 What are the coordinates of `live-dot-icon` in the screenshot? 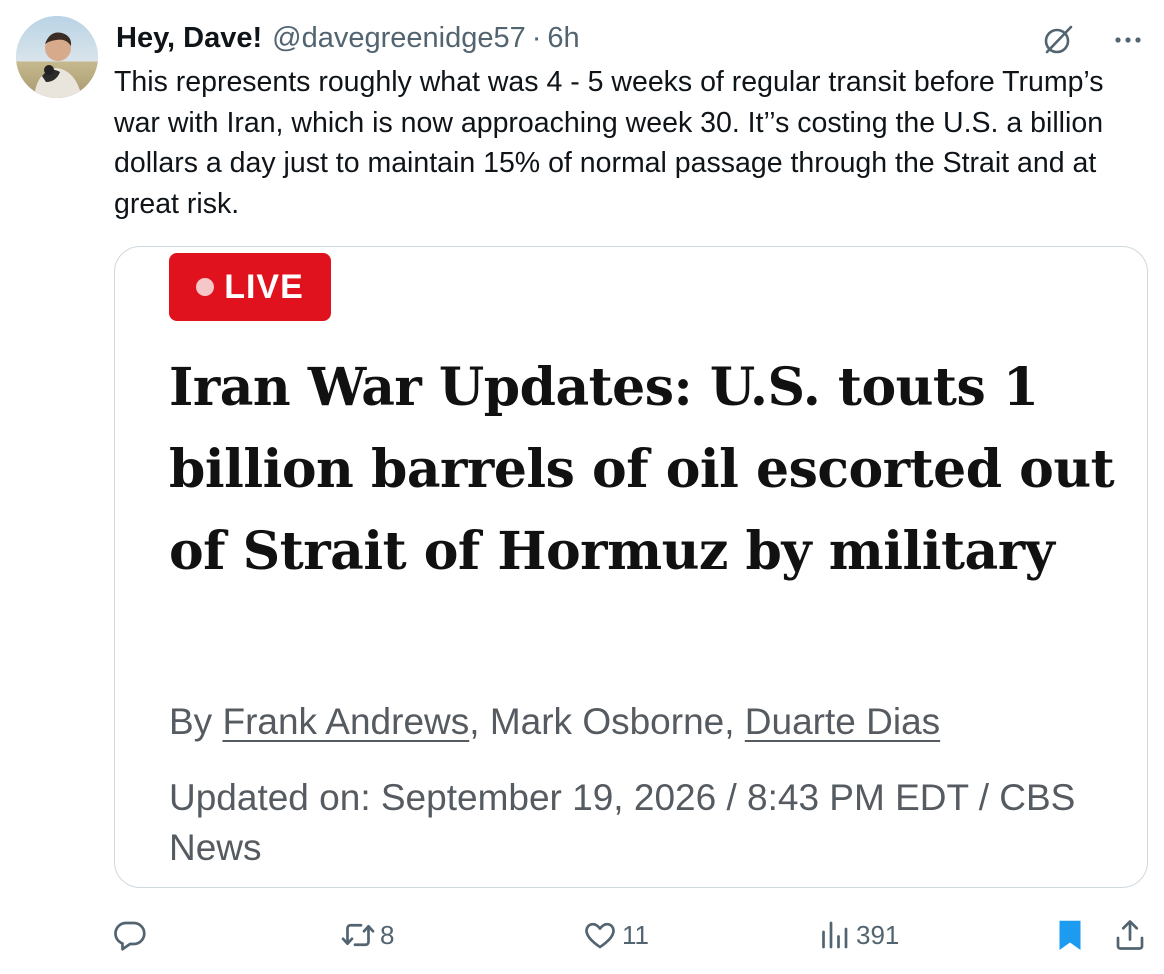 It's located at (205, 287).